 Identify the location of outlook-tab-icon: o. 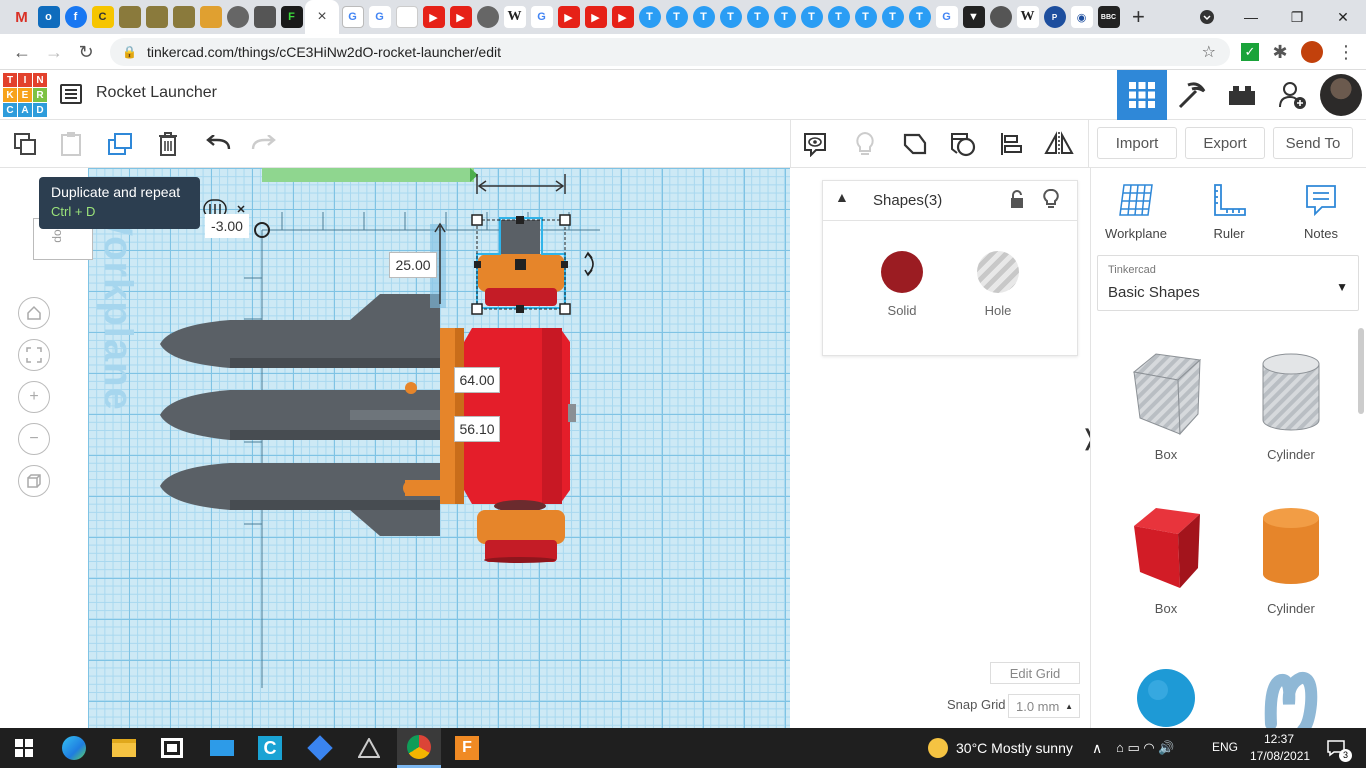
(48, 17).